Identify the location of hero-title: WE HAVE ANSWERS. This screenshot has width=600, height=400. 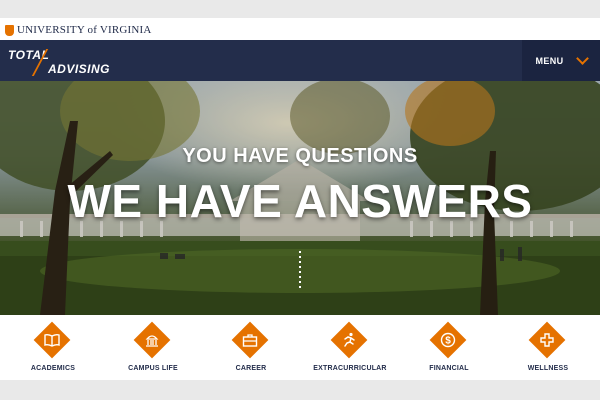
(300, 201).